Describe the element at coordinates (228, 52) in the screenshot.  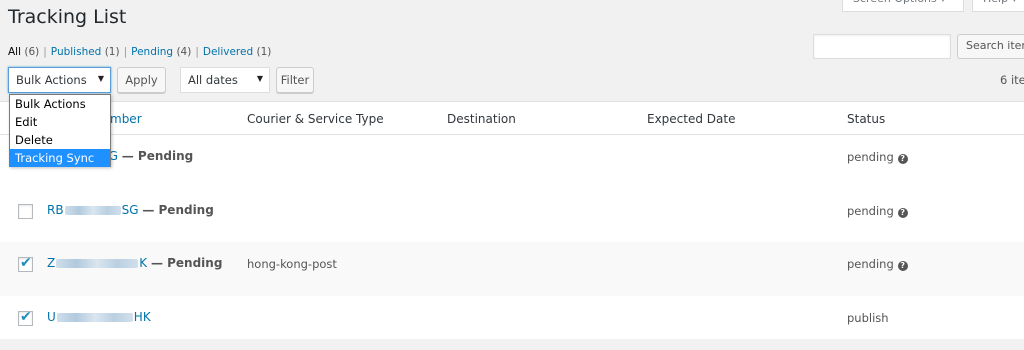
I see `view-delivered-link: Delivered` at that location.